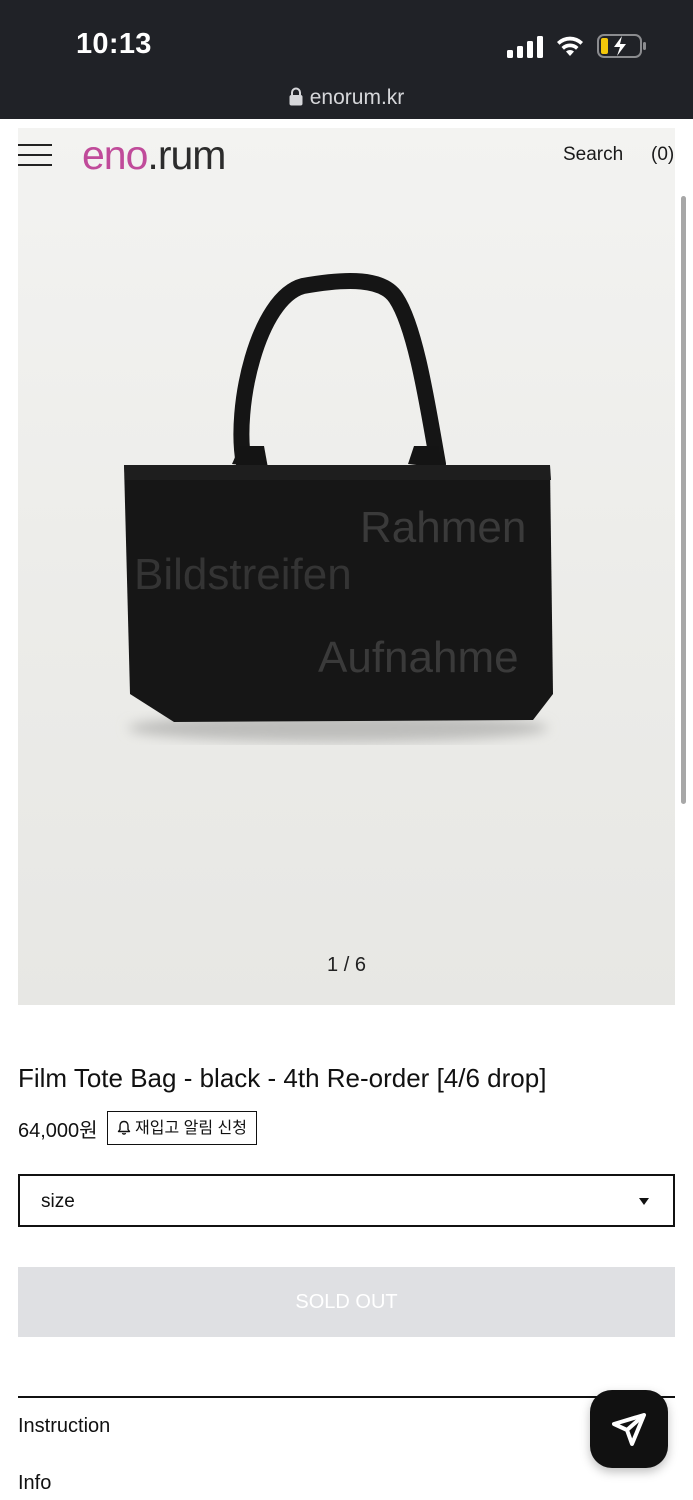  Describe the element at coordinates (114, 44) in the screenshot. I see `status-time: 10:13` at that location.